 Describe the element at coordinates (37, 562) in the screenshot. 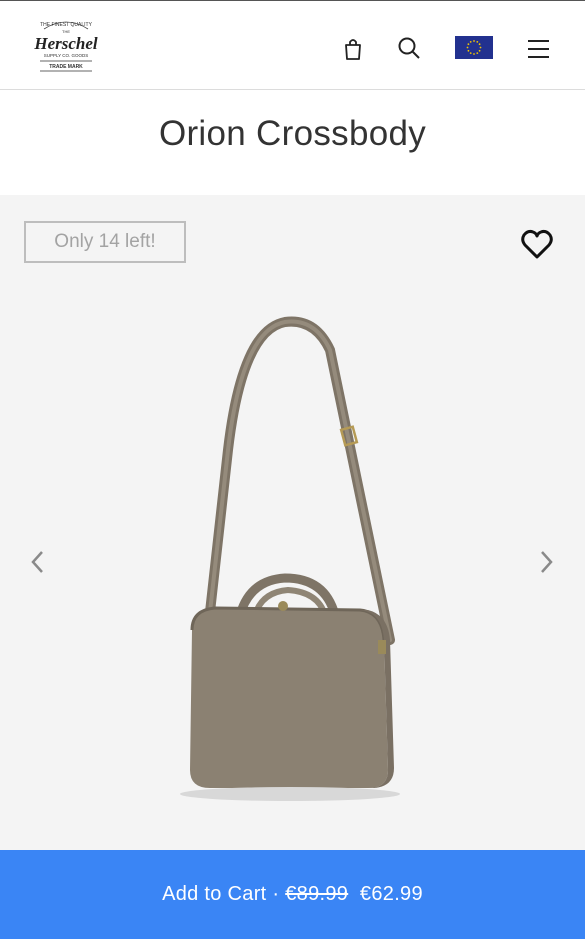

I see `chevron-left-icon` at that location.